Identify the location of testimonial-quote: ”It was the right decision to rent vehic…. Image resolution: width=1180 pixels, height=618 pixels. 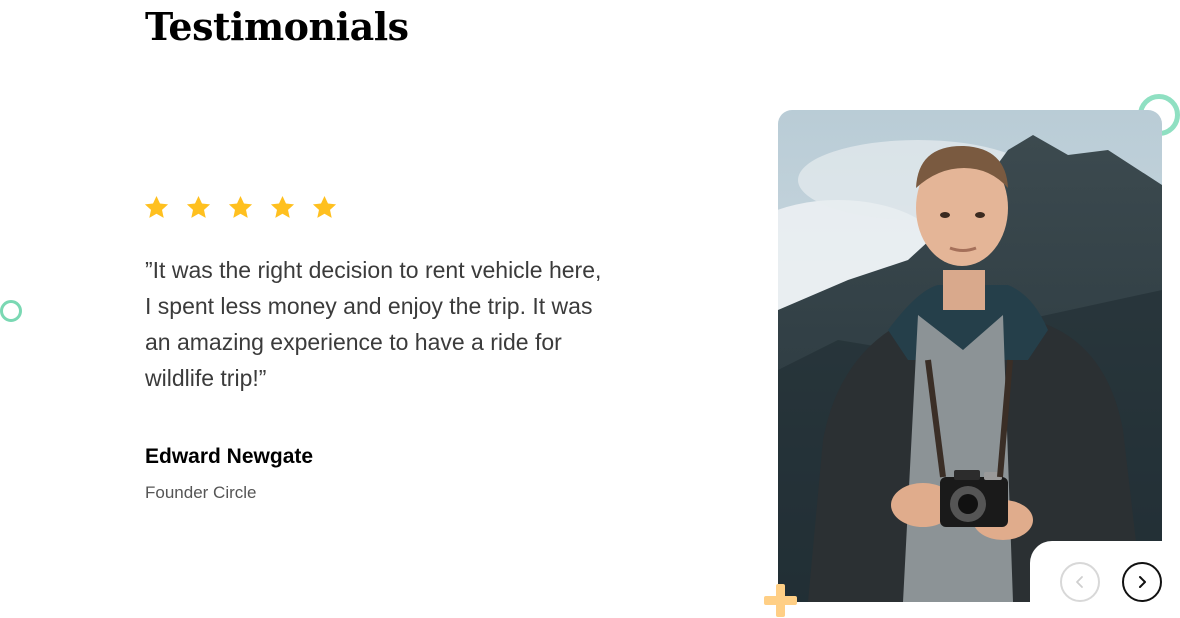
(373, 324).